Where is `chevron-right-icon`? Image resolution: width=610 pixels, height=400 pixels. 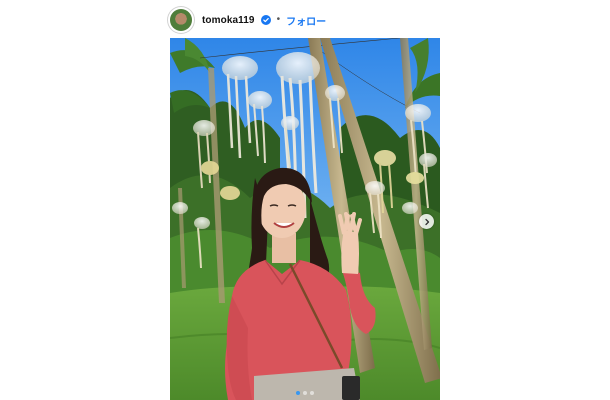
chevron-right-icon is located at coordinates (427, 222).